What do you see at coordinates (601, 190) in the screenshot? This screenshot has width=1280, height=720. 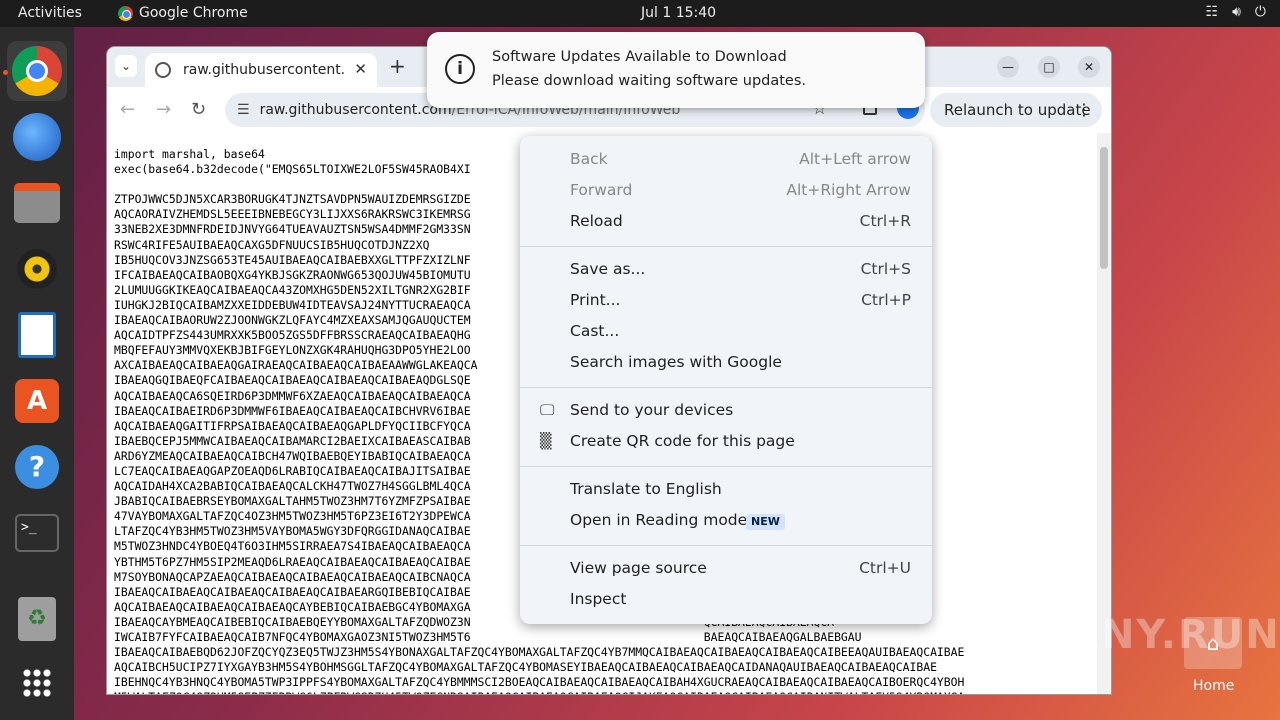 I see `menu-item-label: Forward` at bounding box center [601, 190].